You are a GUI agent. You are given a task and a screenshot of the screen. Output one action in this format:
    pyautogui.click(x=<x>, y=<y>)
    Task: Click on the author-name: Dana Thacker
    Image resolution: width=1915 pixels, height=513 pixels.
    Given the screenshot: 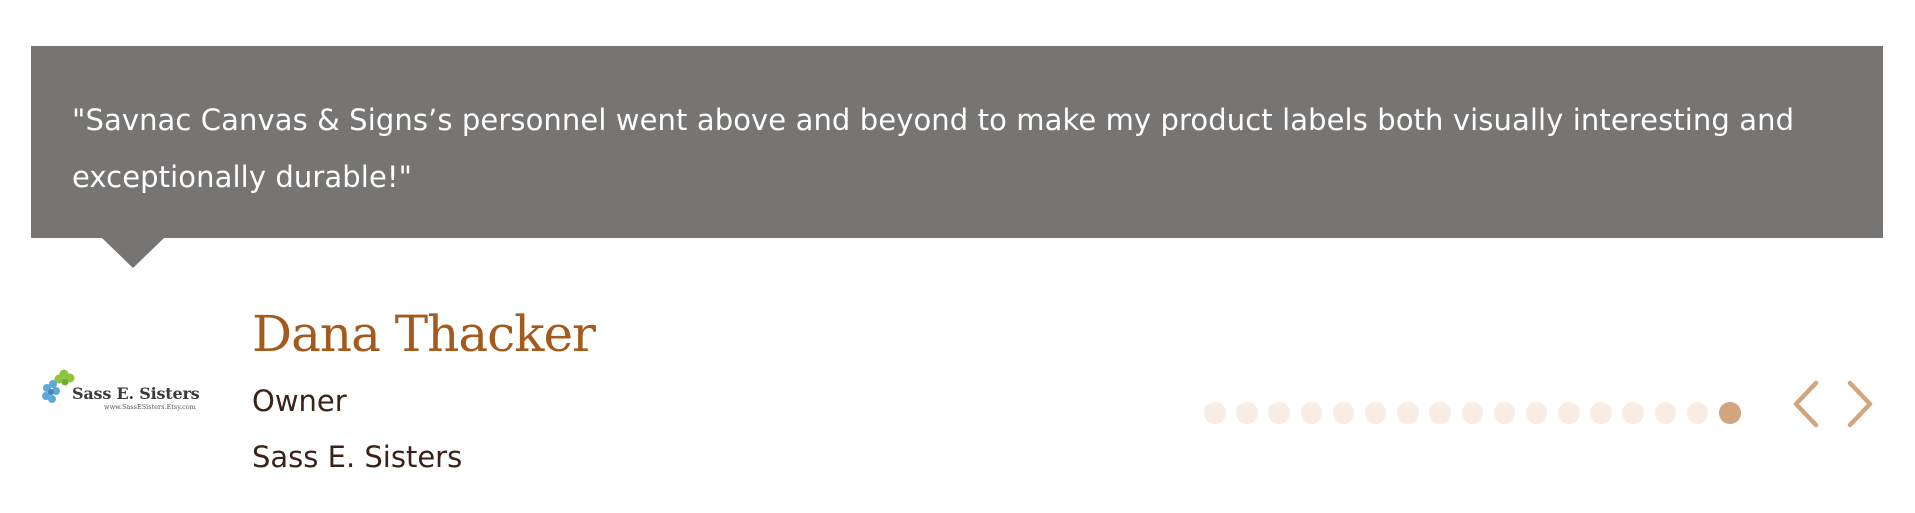 What is the action you would take?
    pyautogui.click(x=424, y=334)
    